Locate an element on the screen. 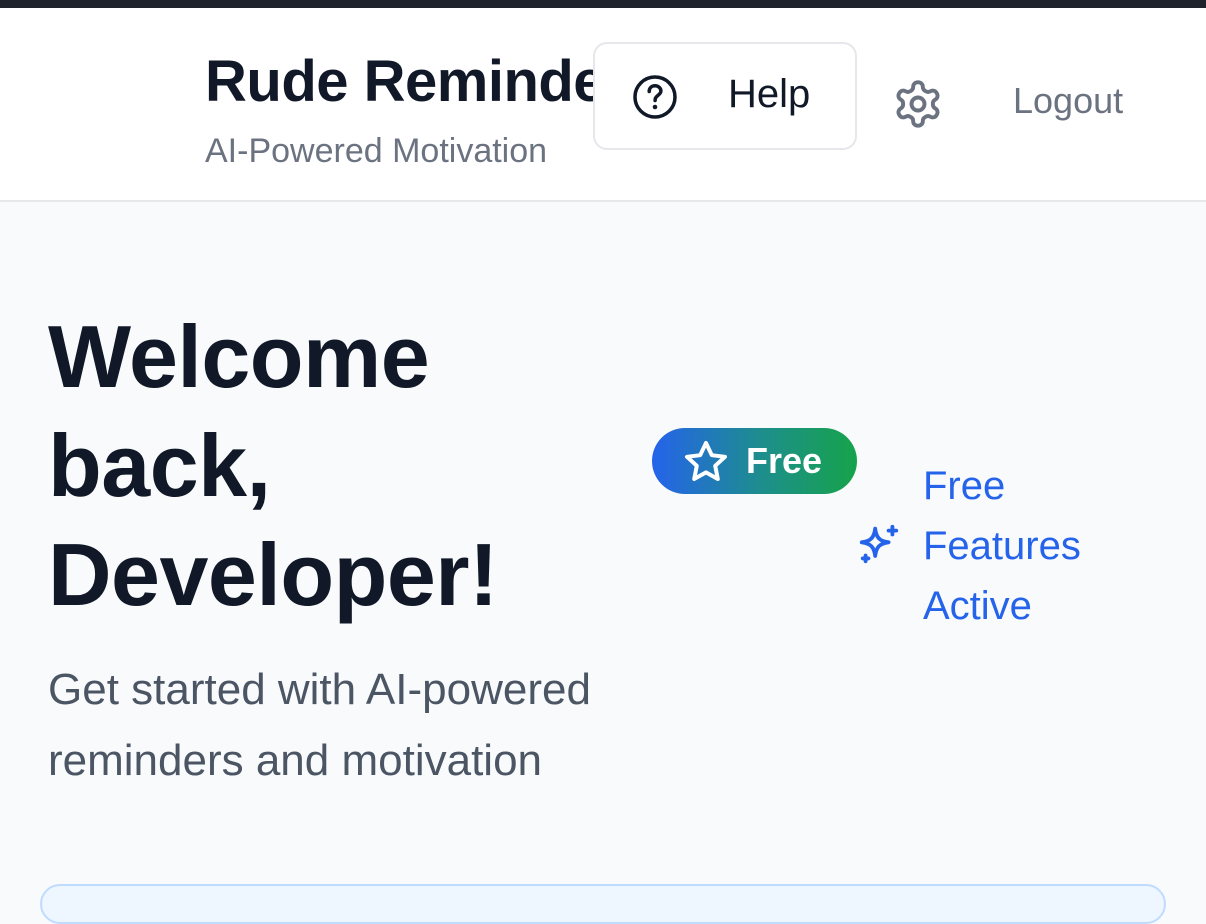 Image resolution: width=1206 pixels, height=924 pixels. settings-button is located at coordinates (918, 104).